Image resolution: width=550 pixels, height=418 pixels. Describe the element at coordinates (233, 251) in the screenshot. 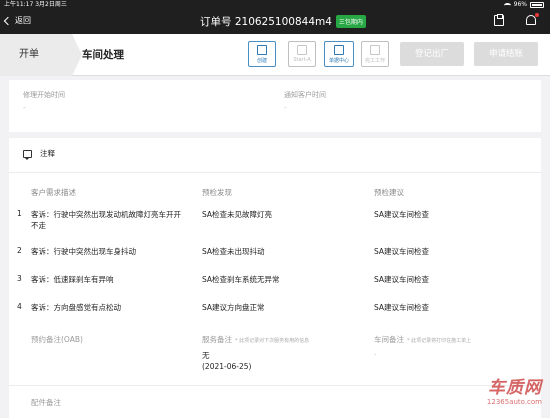

I see `row-finding: SA检查未出现抖动` at that location.